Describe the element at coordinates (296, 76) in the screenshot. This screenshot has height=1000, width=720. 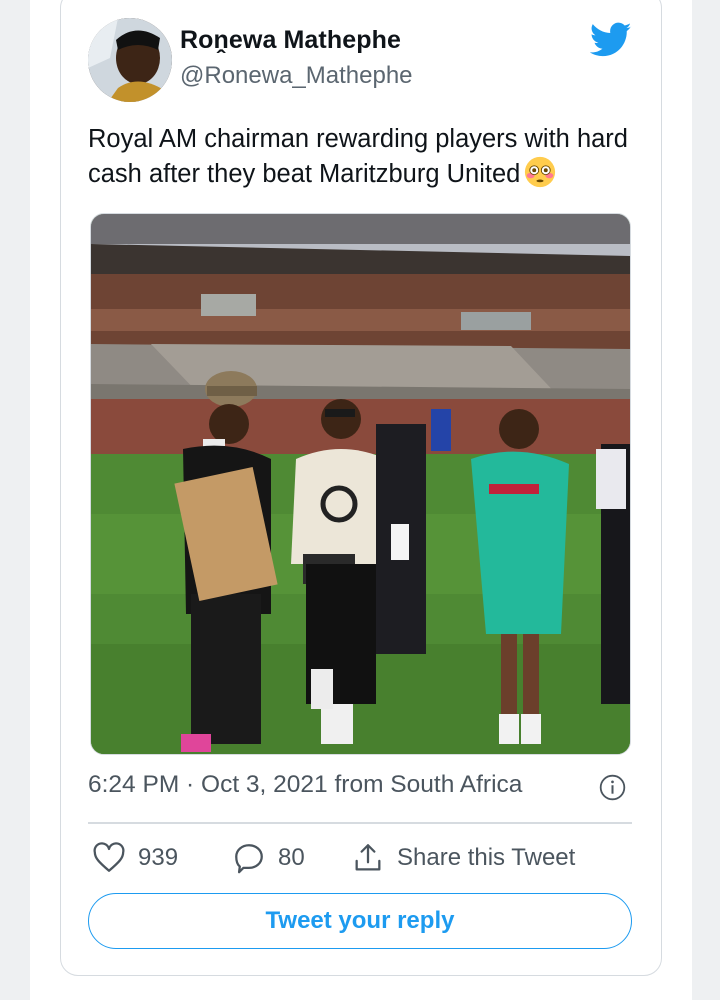
I see `user-handle: @Ronewa_Mathephe` at that location.